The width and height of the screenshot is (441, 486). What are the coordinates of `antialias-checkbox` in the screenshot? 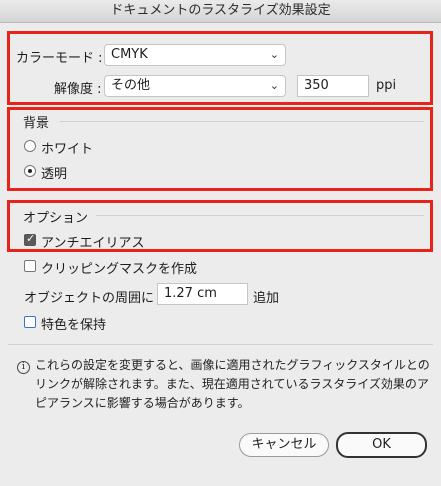 It's located at (30, 239).